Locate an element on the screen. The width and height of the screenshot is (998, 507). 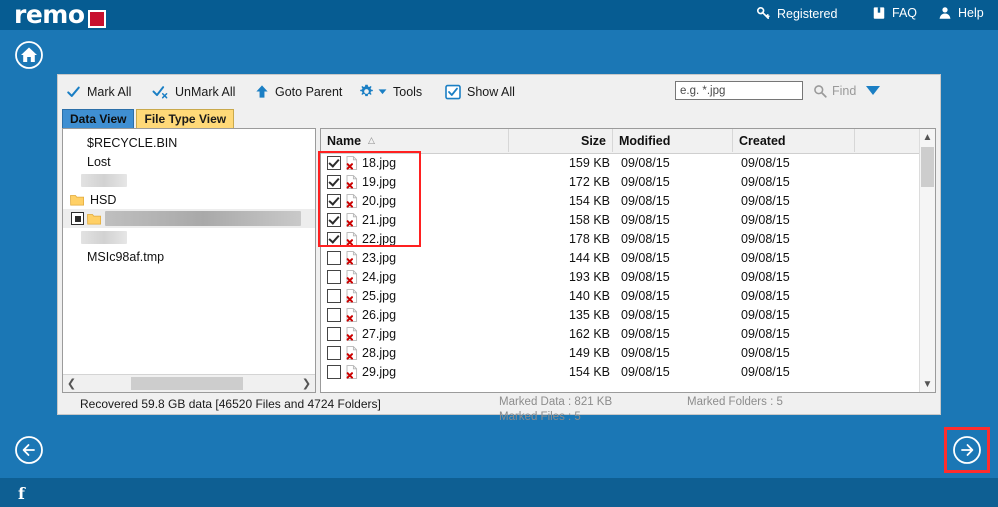
tab-data-view: Data View is located at coordinates (98, 118).